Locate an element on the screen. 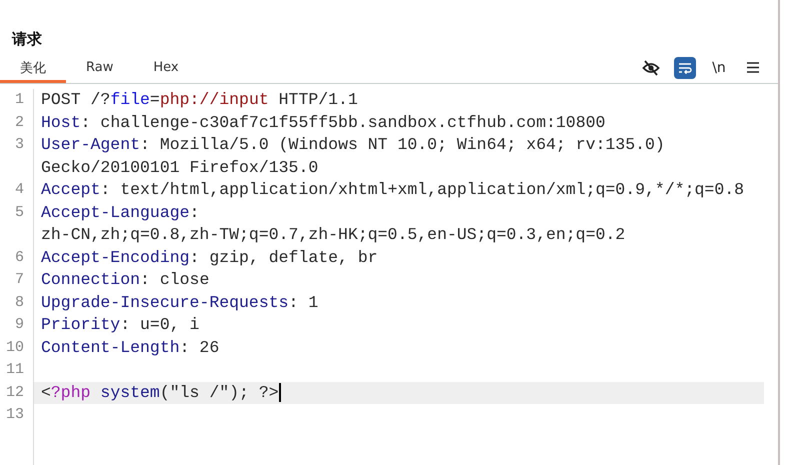 This screenshot has height=465, width=789. code-line: Accept-Encoding: gzip, deflate, br is located at coordinates (209, 257).